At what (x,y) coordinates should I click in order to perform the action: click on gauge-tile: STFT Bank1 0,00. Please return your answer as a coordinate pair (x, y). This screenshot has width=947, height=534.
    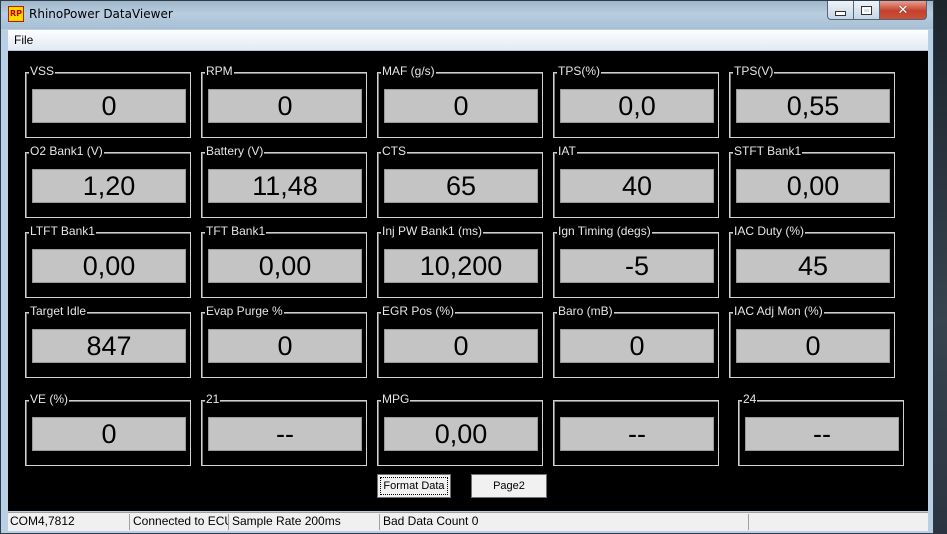
    Looking at the image, I should click on (812, 181).